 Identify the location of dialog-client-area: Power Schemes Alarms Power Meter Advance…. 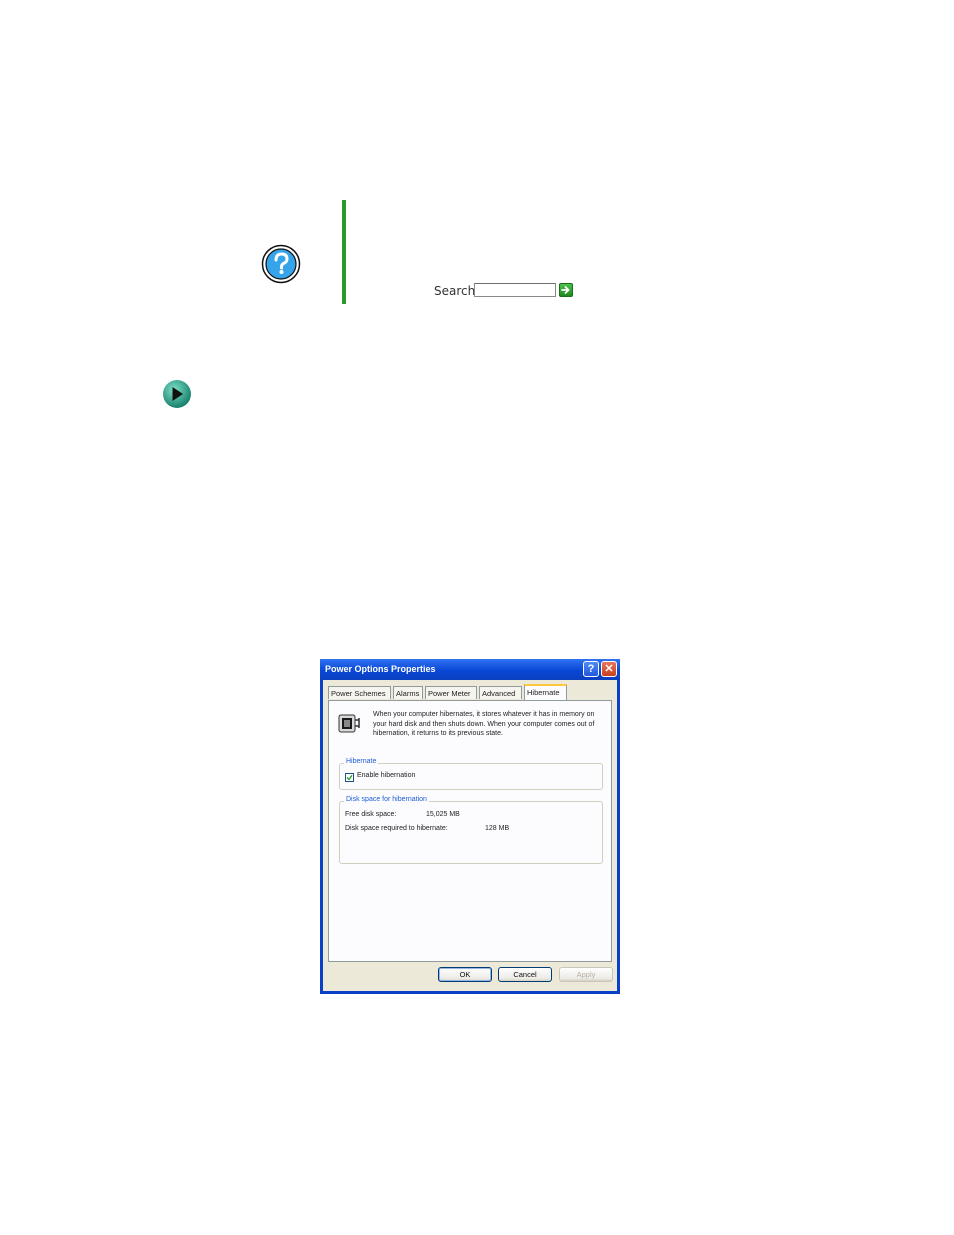
(470, 835).